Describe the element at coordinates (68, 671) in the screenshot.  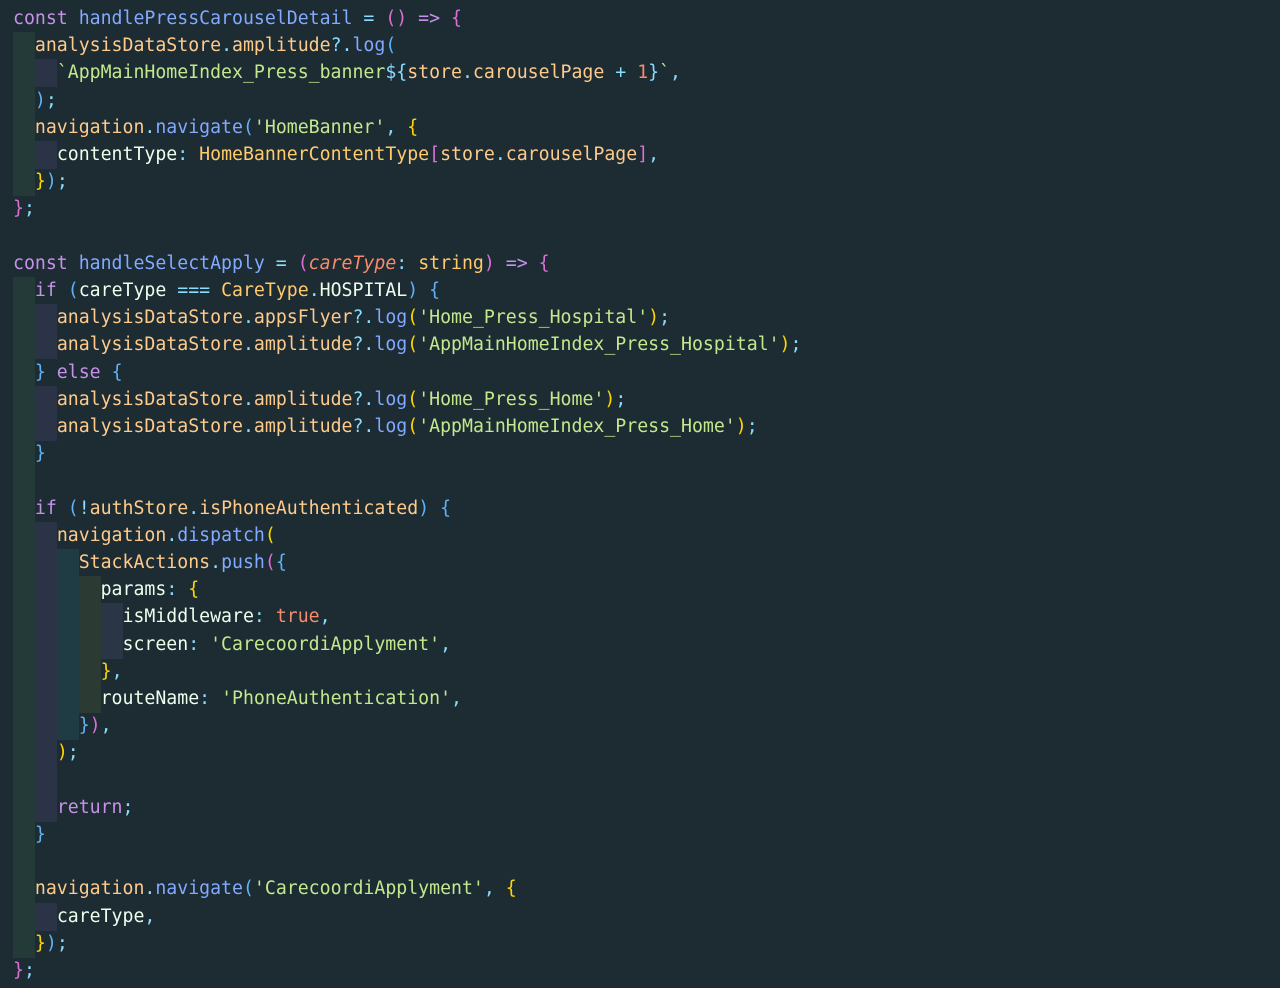
I see `code-line: },` at that location.